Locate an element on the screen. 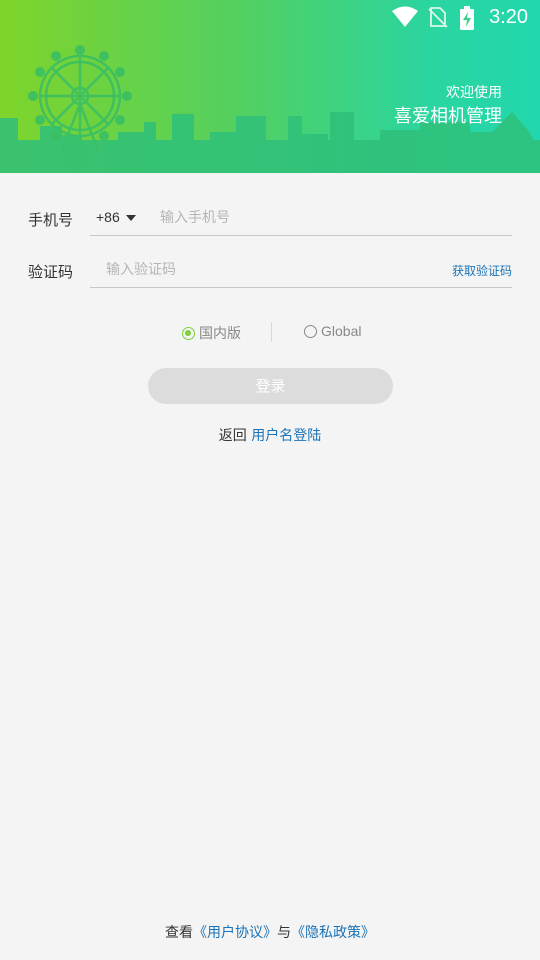 This screenshot has height=960, width=540. welcome-text: 欢迎使用 is located at coordinates (474, 93).